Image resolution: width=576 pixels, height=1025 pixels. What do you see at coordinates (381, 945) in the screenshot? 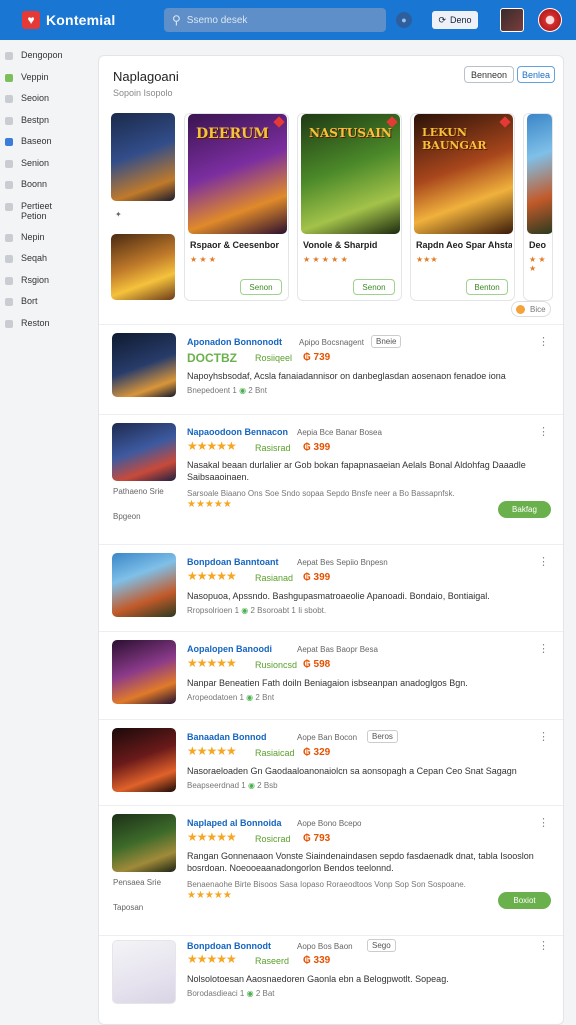
I see `item-pill: Sego` at bounding box center [381, 945].